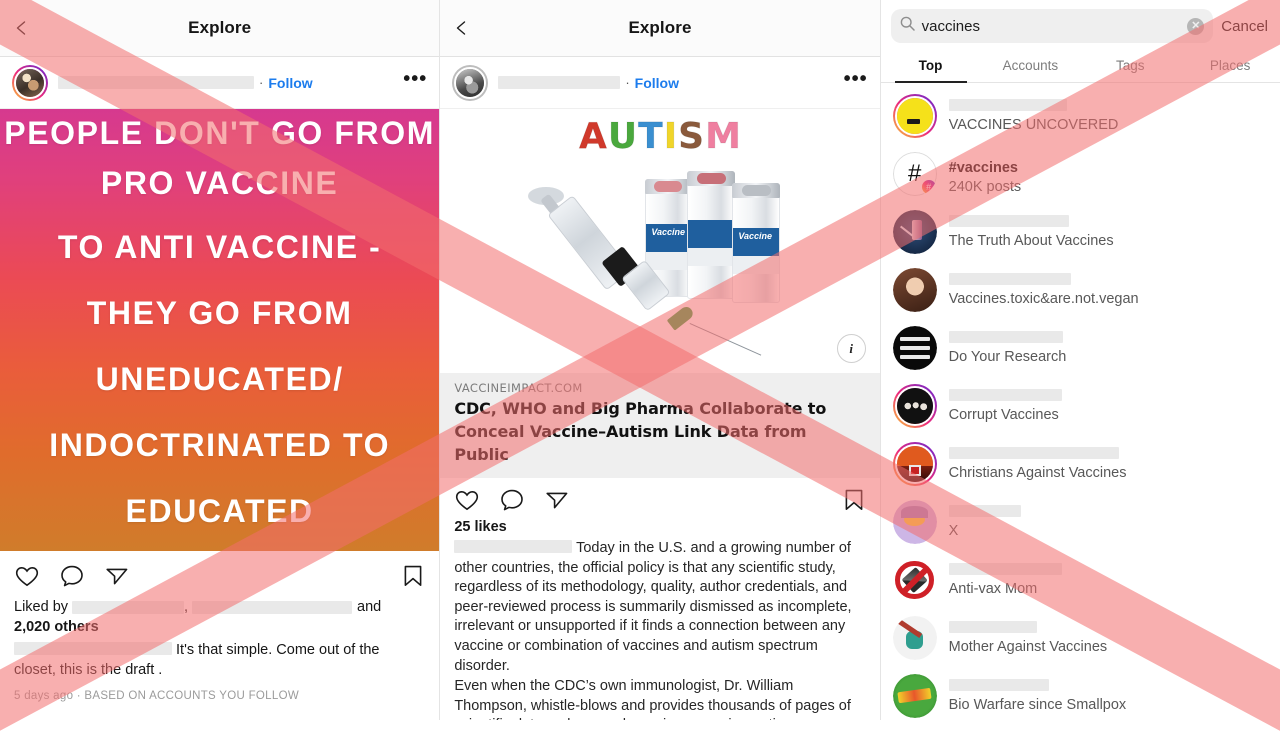 This screenshot has height=749, width=1280. Describe the element at coordinates (725, 339) in the screenshot. I see `syringe-needle` at that location.